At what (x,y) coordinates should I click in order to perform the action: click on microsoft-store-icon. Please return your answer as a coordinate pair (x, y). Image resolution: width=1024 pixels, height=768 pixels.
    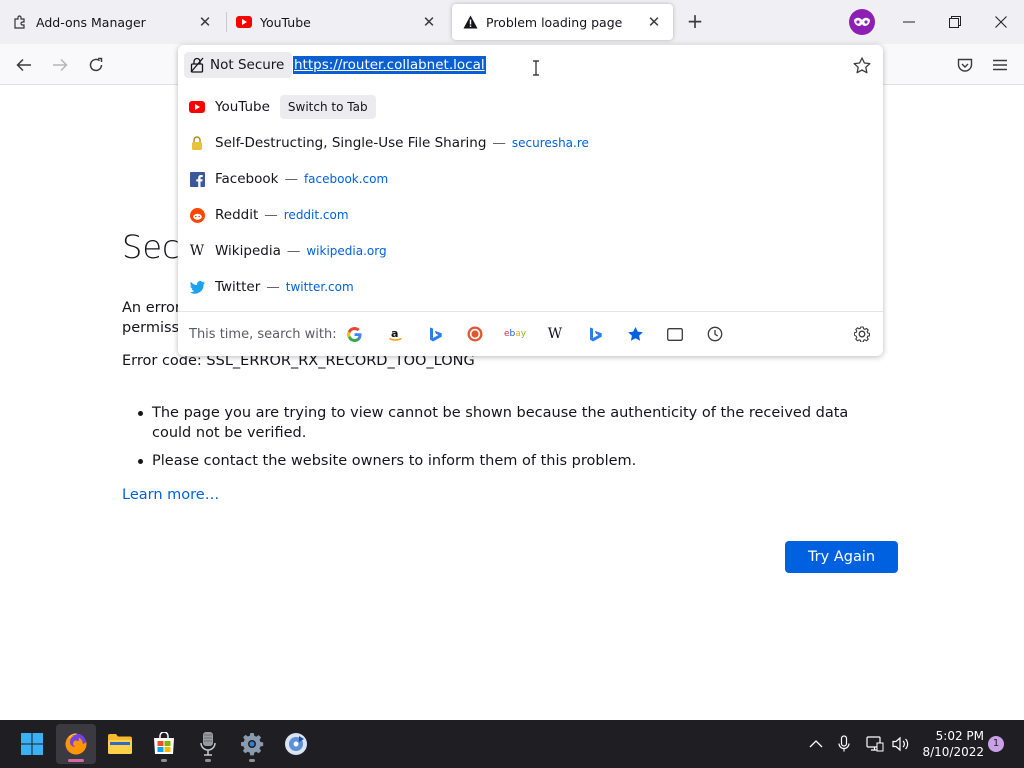
    Looking at the image, I should click on (164, 744).